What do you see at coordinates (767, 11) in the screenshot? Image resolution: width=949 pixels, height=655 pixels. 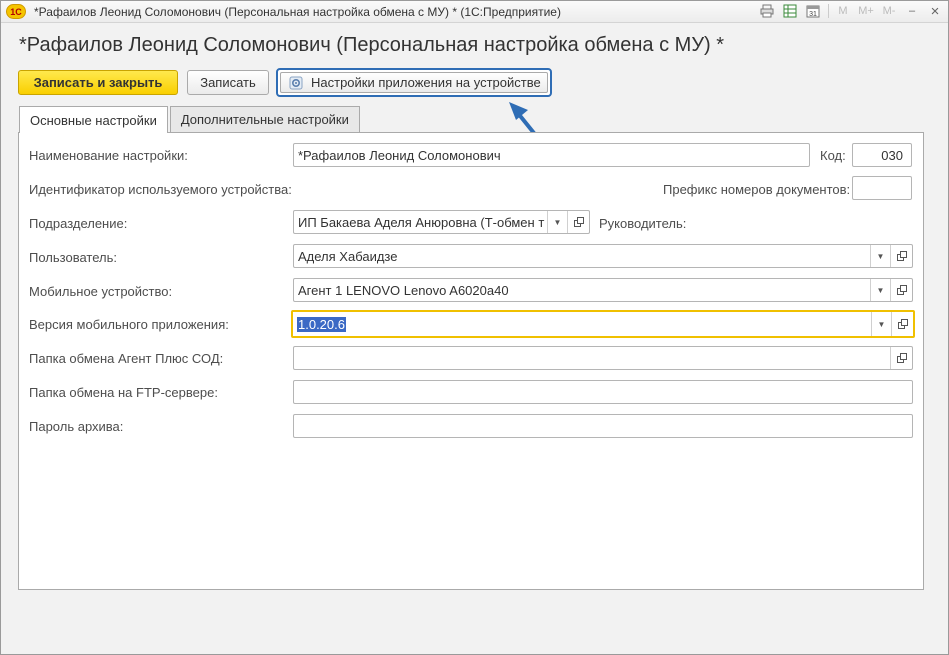 I see `print-icon` at bounding box center [767, 11].